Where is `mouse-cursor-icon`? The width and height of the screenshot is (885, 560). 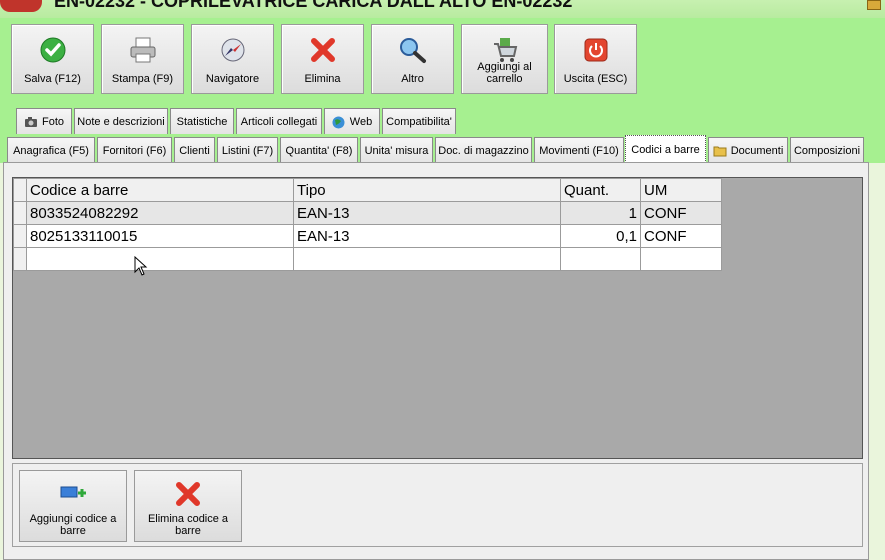
mouse-cursor-icon is located at coordinates (141, 266).